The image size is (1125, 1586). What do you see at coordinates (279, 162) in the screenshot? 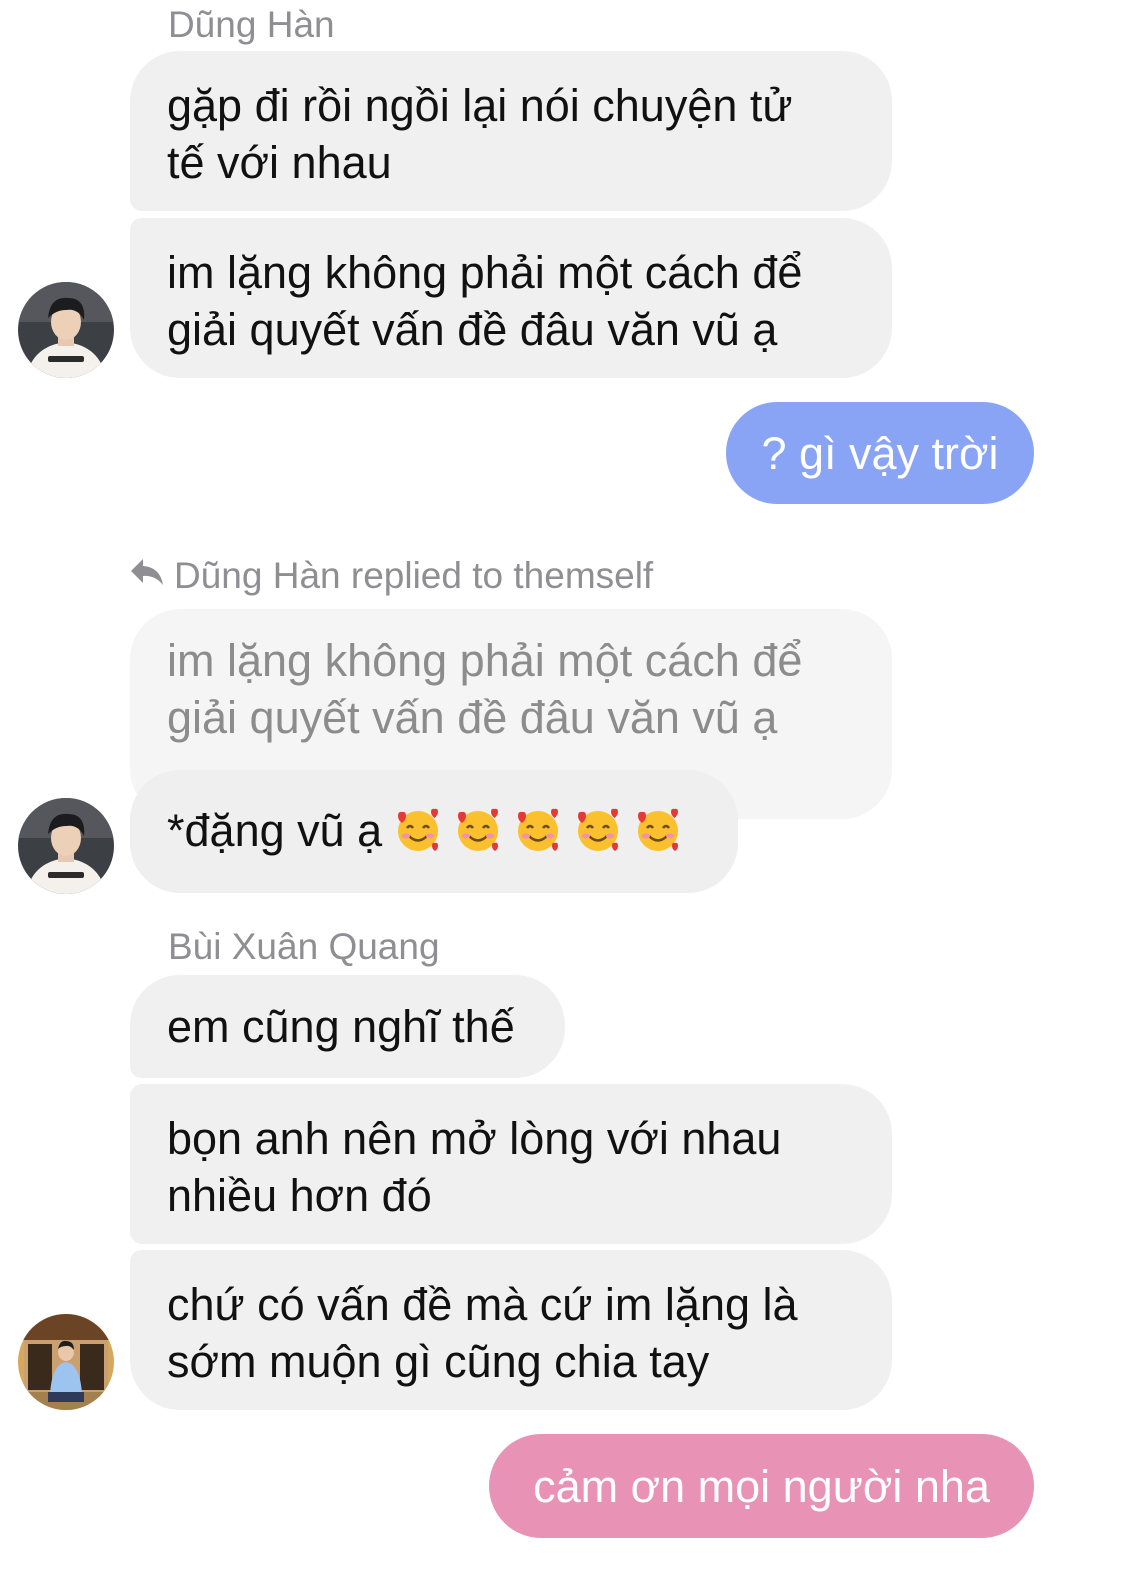
I see `message-text: tế với nhau` at bounding box center [279, 162].